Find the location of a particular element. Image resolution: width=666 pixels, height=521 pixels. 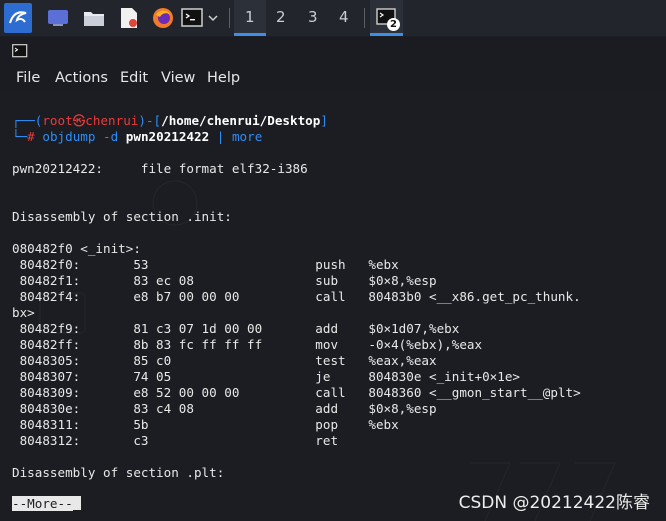

menu-file: File is located at coordinates (28, 78).